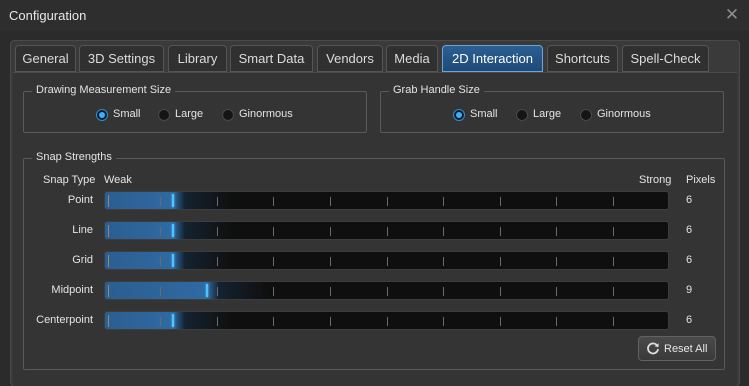 The width and height of the screenshot is (749, 386). I want to click on snap-row-label: Centerpoint, so click(64, 320).